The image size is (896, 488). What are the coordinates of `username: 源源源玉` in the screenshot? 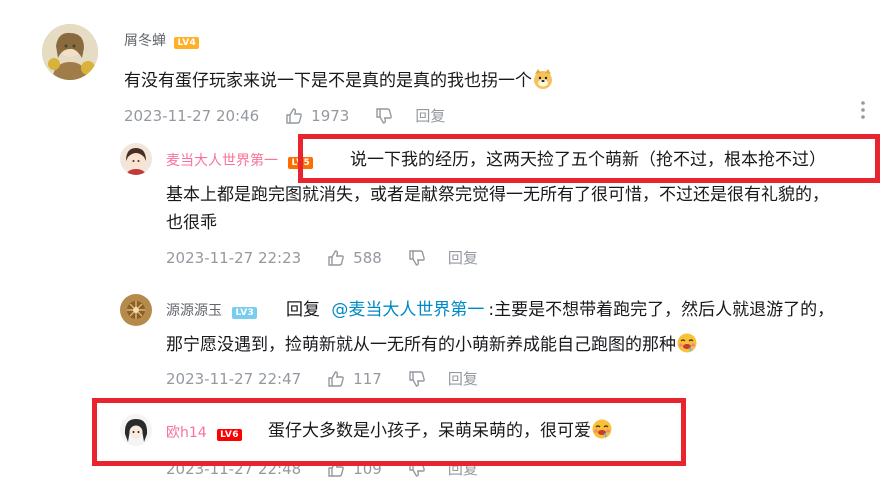 It's located at (194, 311).